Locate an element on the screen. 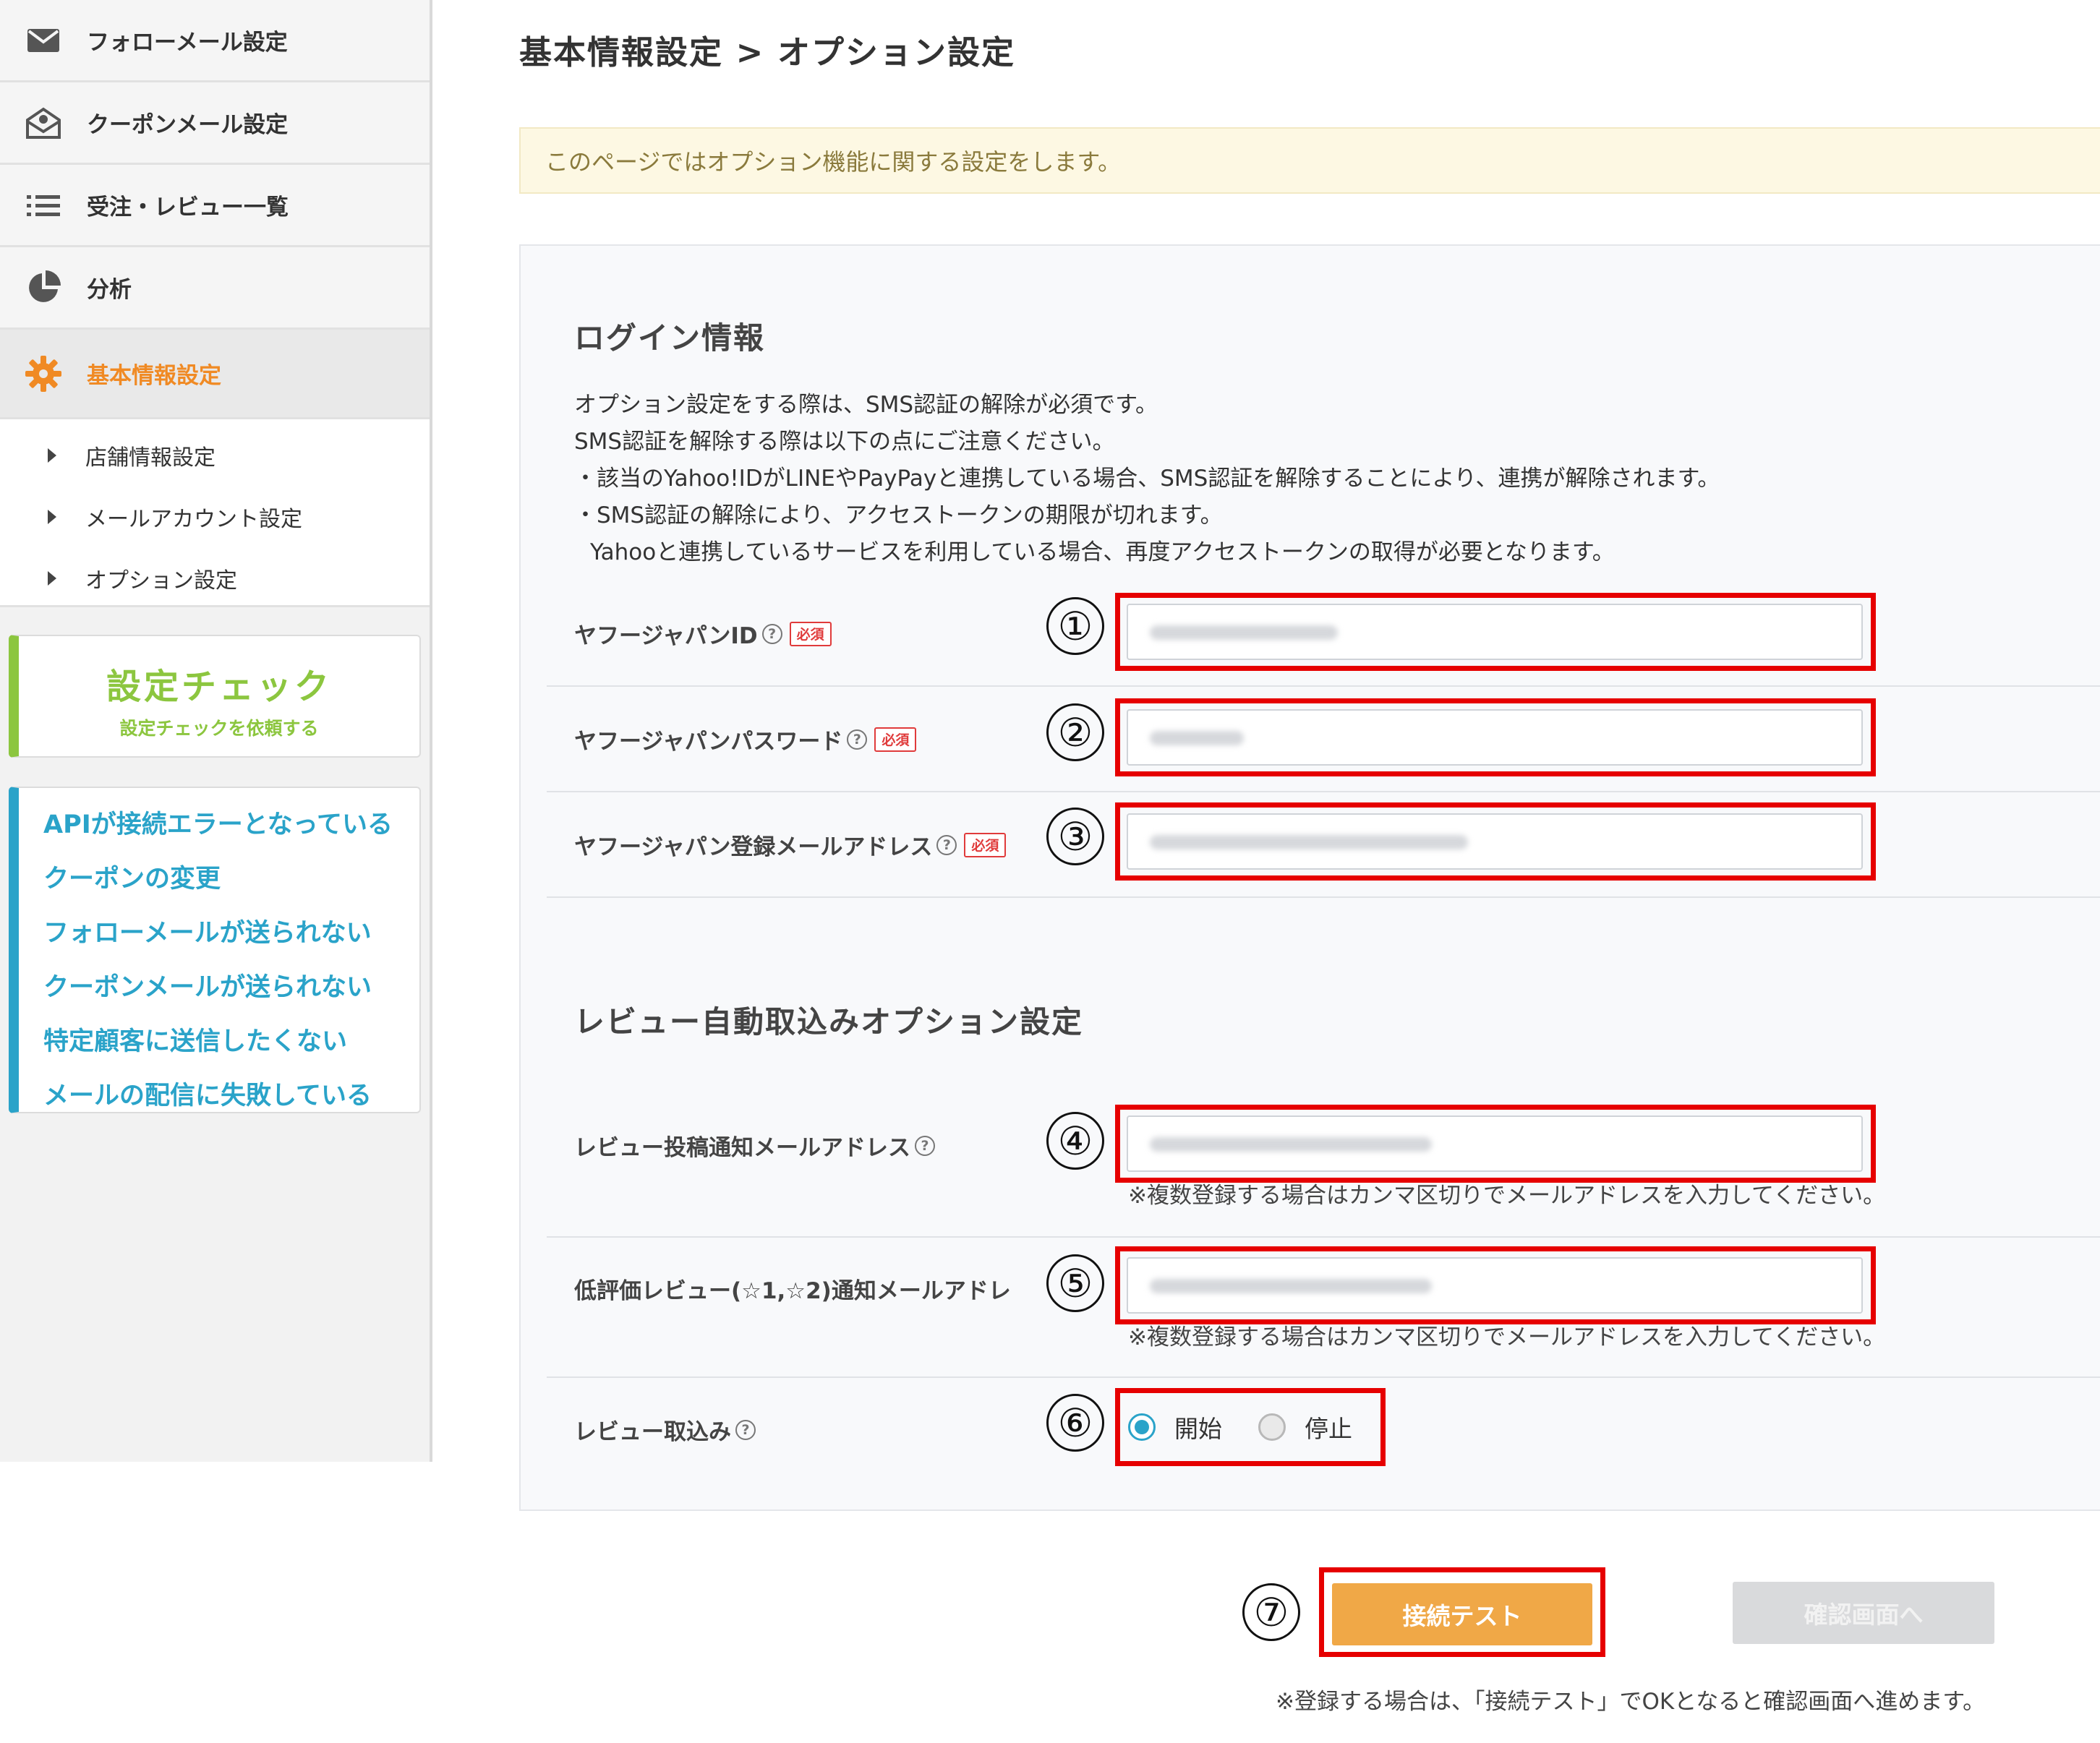  radio-stop: 停止 is located at coordinates (1305, 1427).